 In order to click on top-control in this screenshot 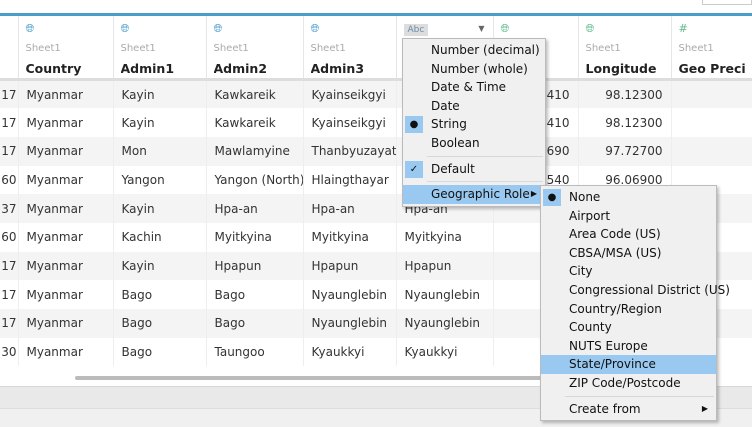, I will do `click(727, 2)`.